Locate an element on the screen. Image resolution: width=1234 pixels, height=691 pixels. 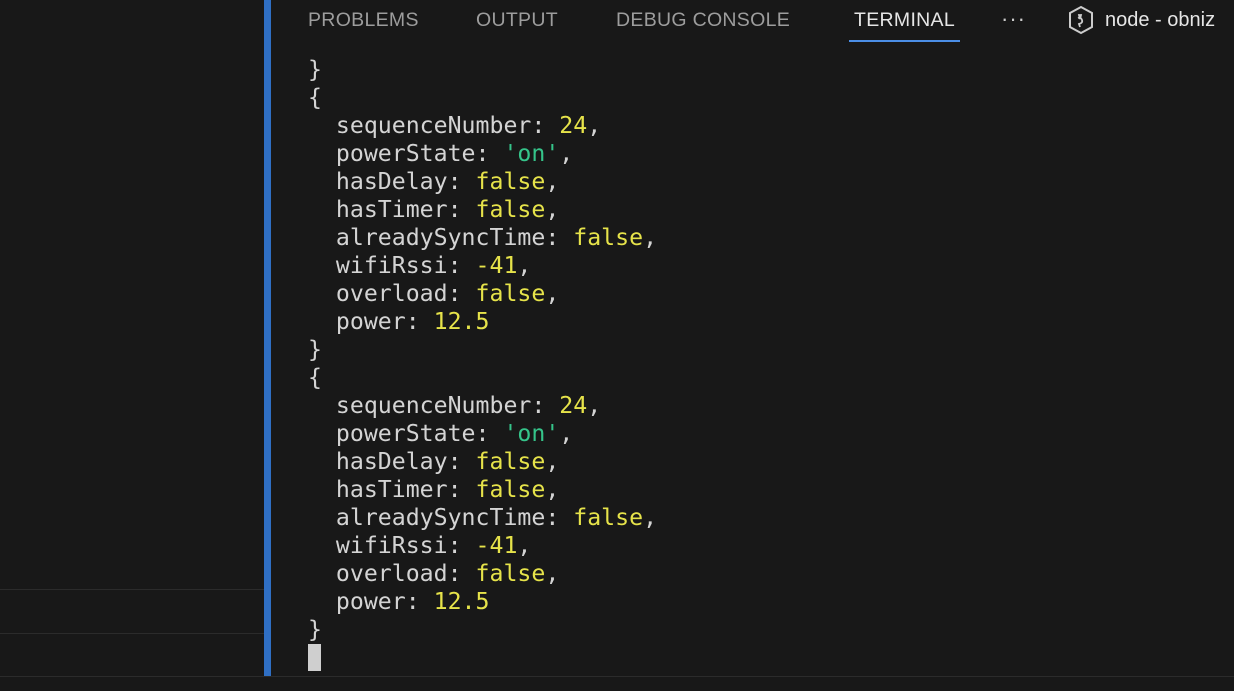
terminal-shell-icon is located at coordinates (1081, 20).